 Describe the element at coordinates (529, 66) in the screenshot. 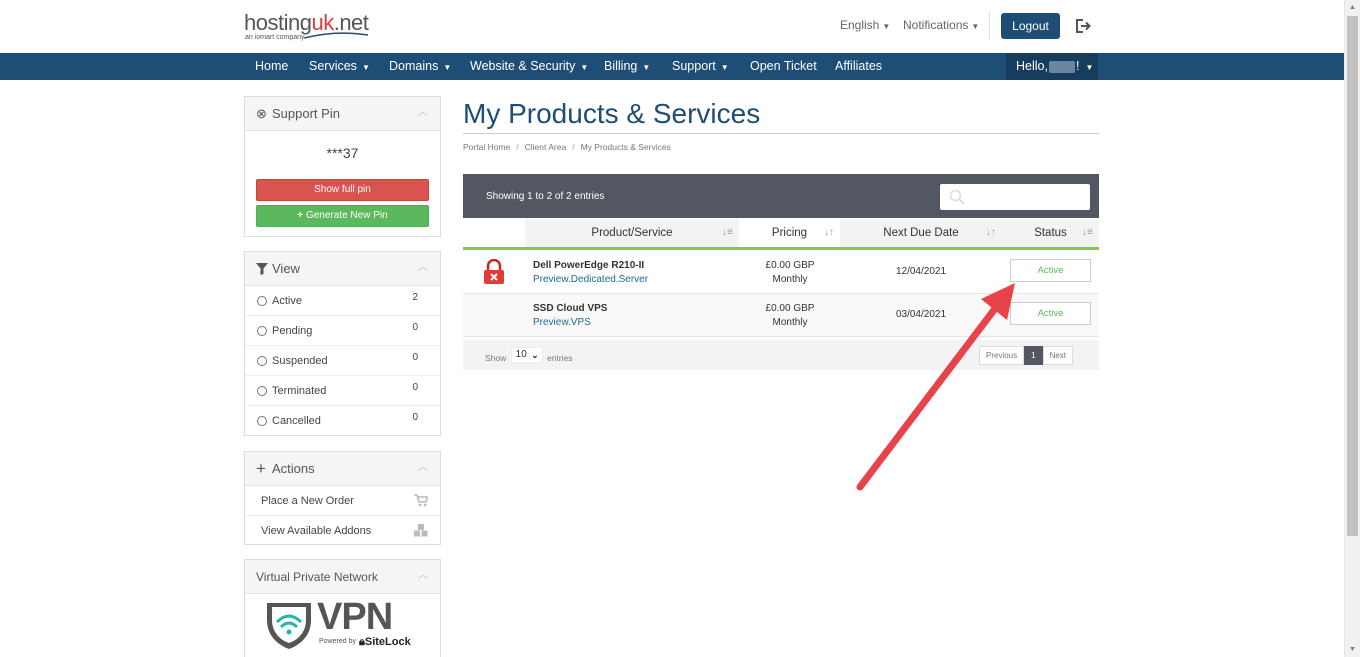

I see `nav-website-security: Website & Security ▼` at that location.